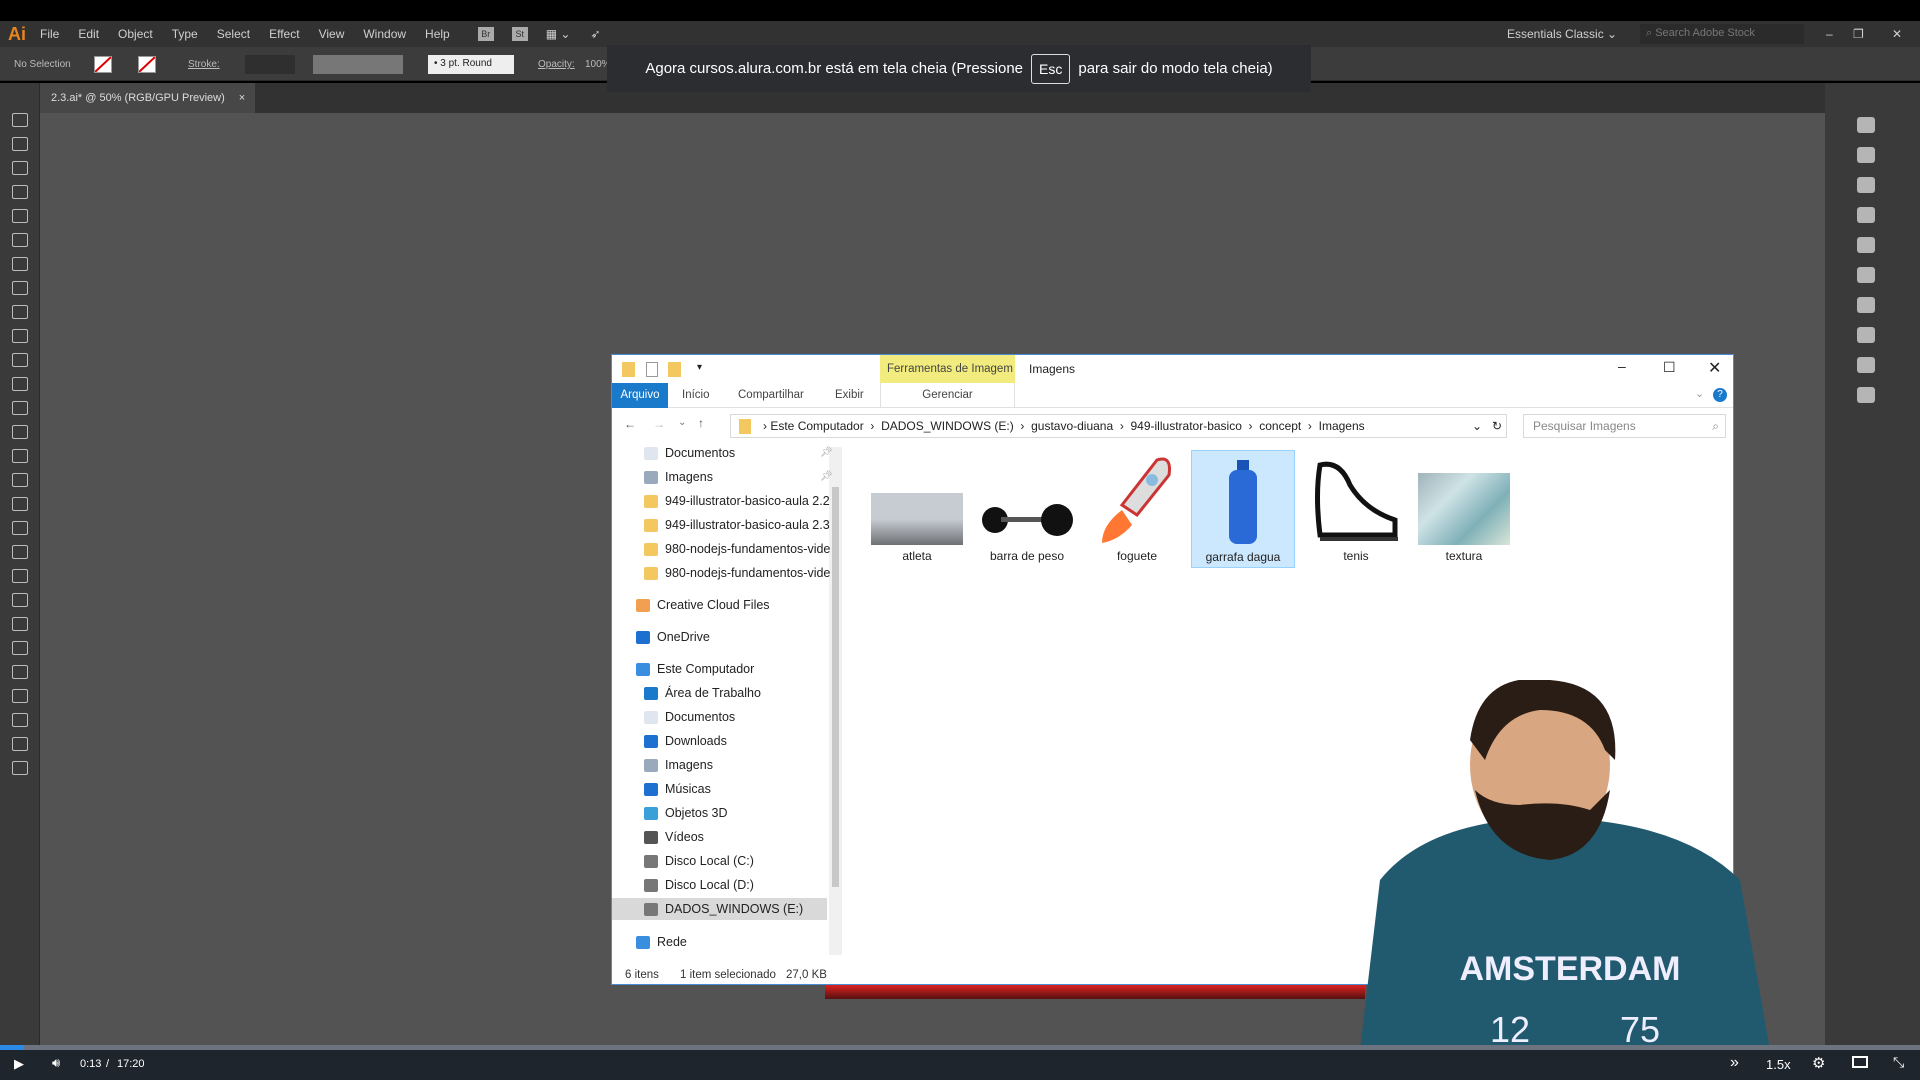  I want to click on stock-search: ⌕ Search Adobe Stock, so click(1722, 34).